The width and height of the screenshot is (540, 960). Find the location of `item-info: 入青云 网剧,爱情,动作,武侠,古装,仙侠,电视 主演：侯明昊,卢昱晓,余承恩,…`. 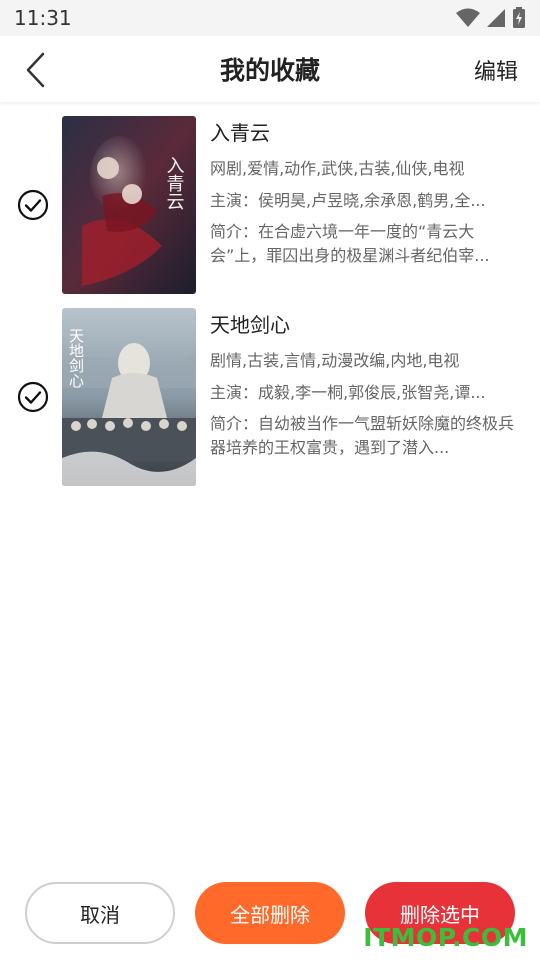

item-info: 入青云 网剧,爱情,动作,武侠,古装,仙侠,电视 主演：侯明昊,卢昱晓,余承恩,… is located at coordinates (366, 192).